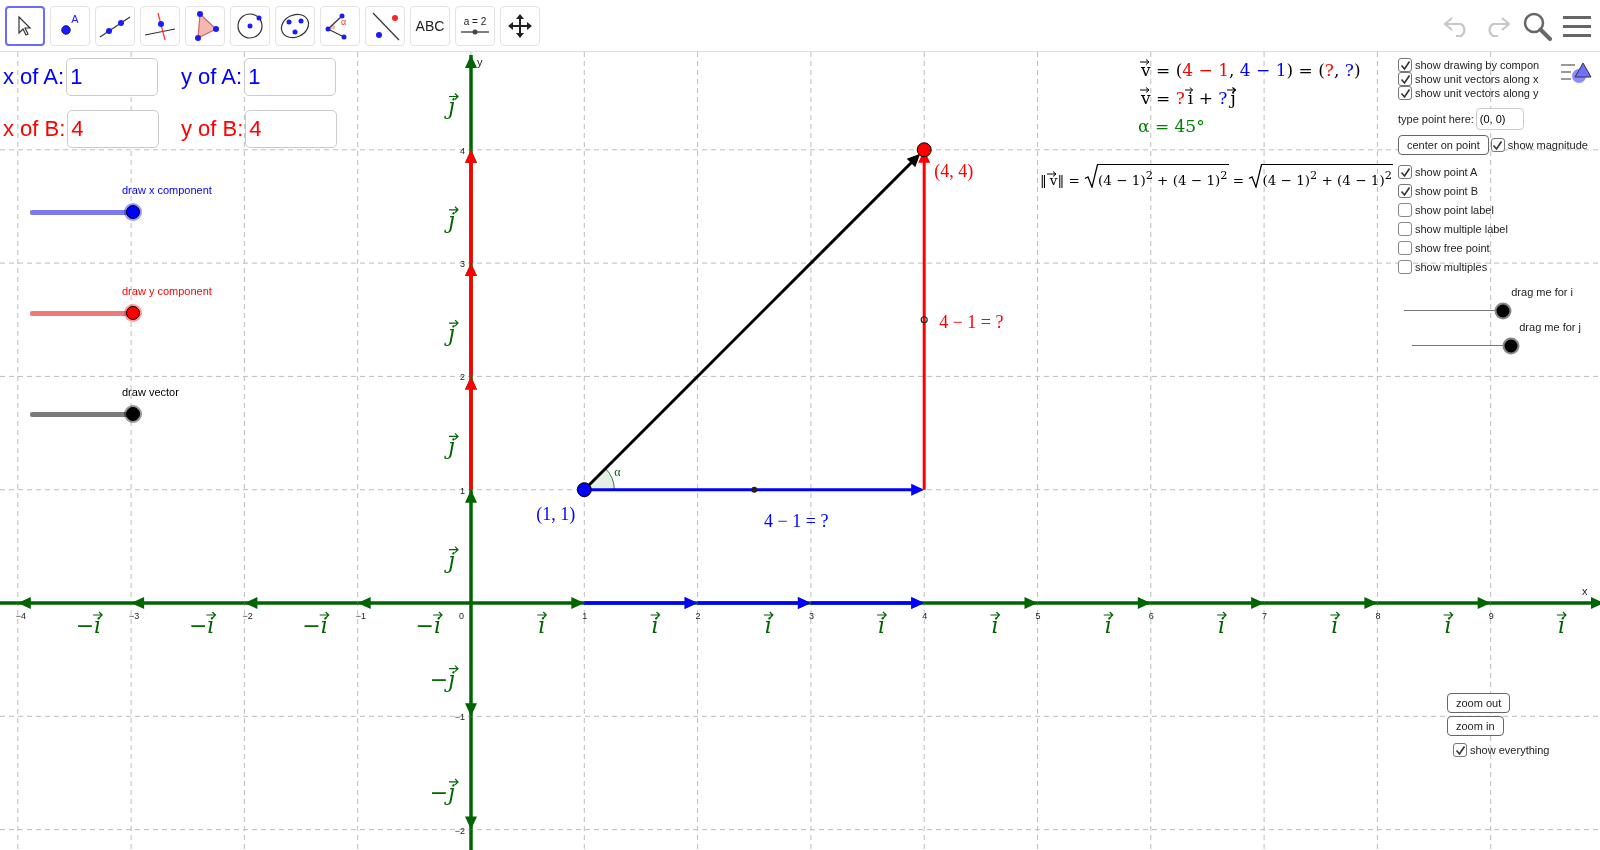 Image resolution: width=1600 pixels, height=850 pixels. Describe the element at coordinates (360, 616) in the screenshot. I see `x-tick-label: −1` at that location.